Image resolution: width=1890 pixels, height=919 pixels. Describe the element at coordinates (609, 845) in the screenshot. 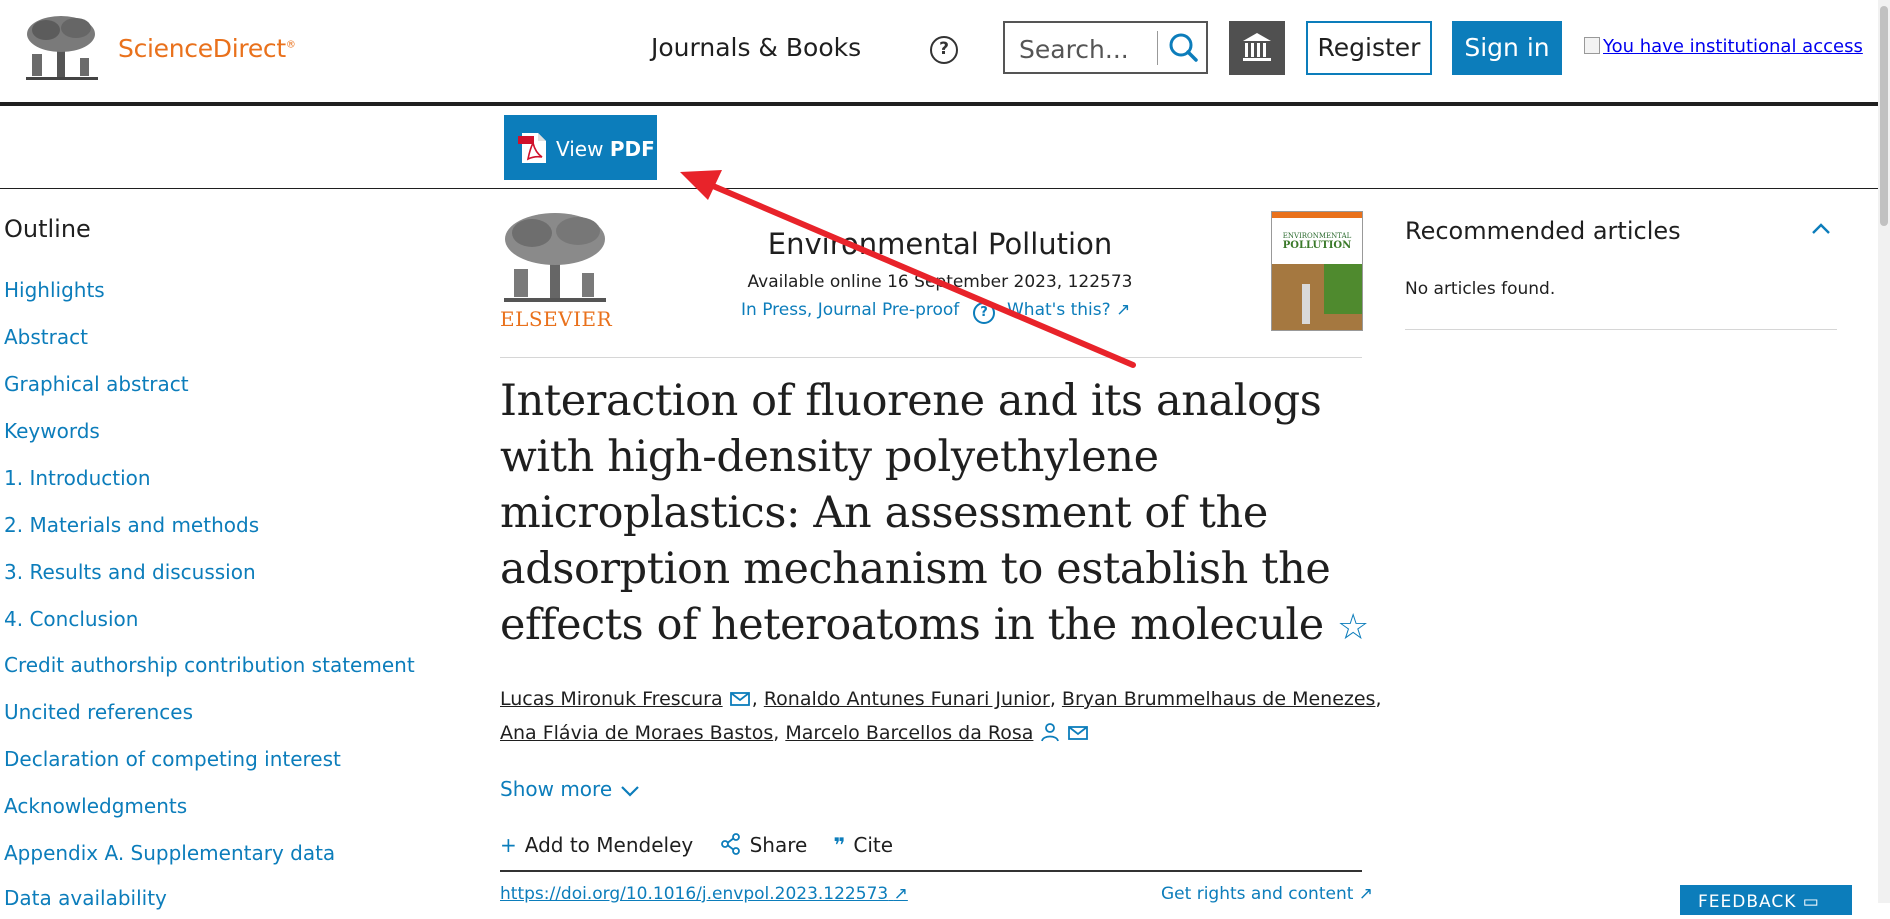

I see `add-to-mendeley-label: Add to Mendeley` at that location.